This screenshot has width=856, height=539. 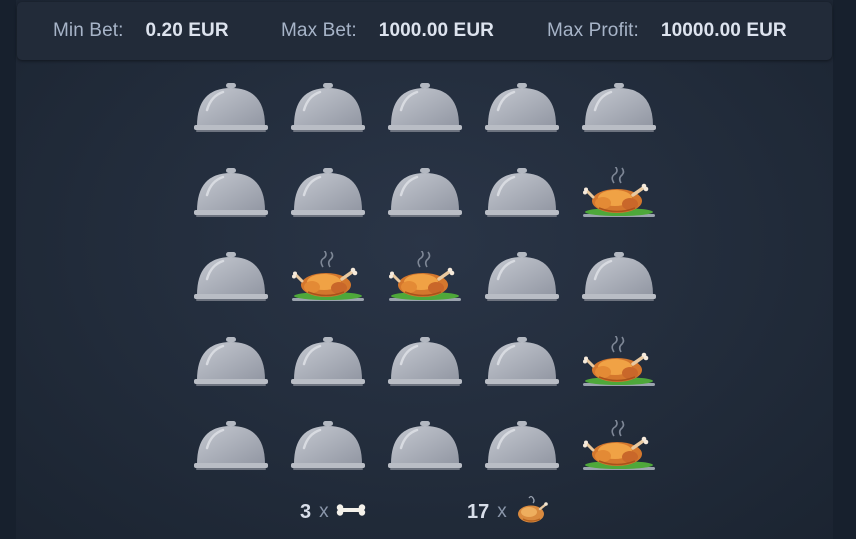 I want to click on bones-multiplier-sign: x, so click(x=324, y=511).